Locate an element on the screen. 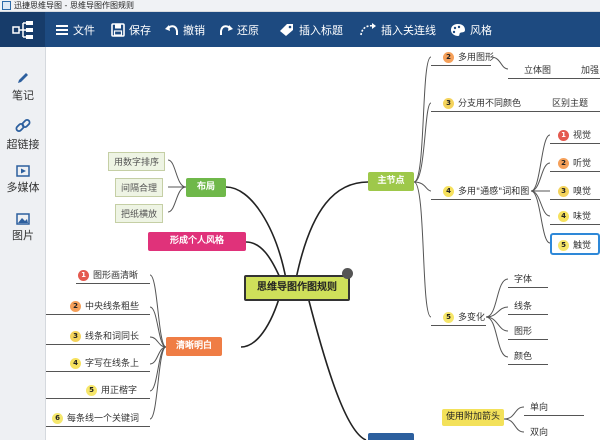 The image size is (600, 440). layout-node: 布局 is located at coordinates (206, 187).